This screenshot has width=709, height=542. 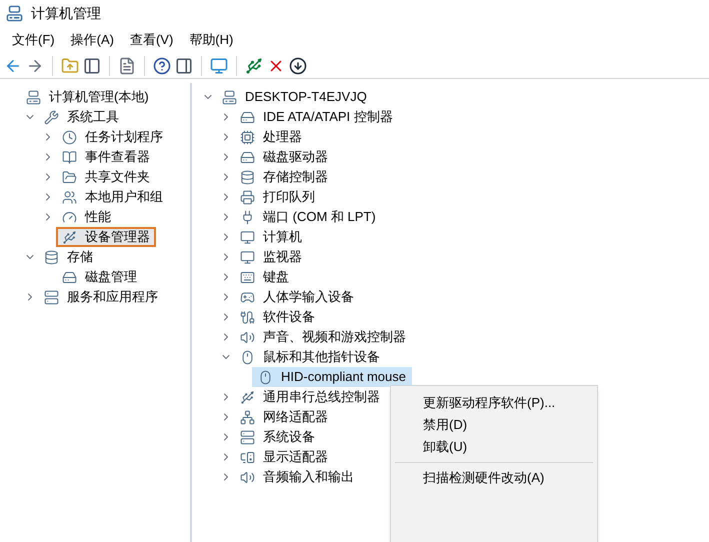 What do you see at coordinates (284, 157) in the screenshot?
I see `tree-item: 磁盘驱动器` at bounding box center [284, 157].